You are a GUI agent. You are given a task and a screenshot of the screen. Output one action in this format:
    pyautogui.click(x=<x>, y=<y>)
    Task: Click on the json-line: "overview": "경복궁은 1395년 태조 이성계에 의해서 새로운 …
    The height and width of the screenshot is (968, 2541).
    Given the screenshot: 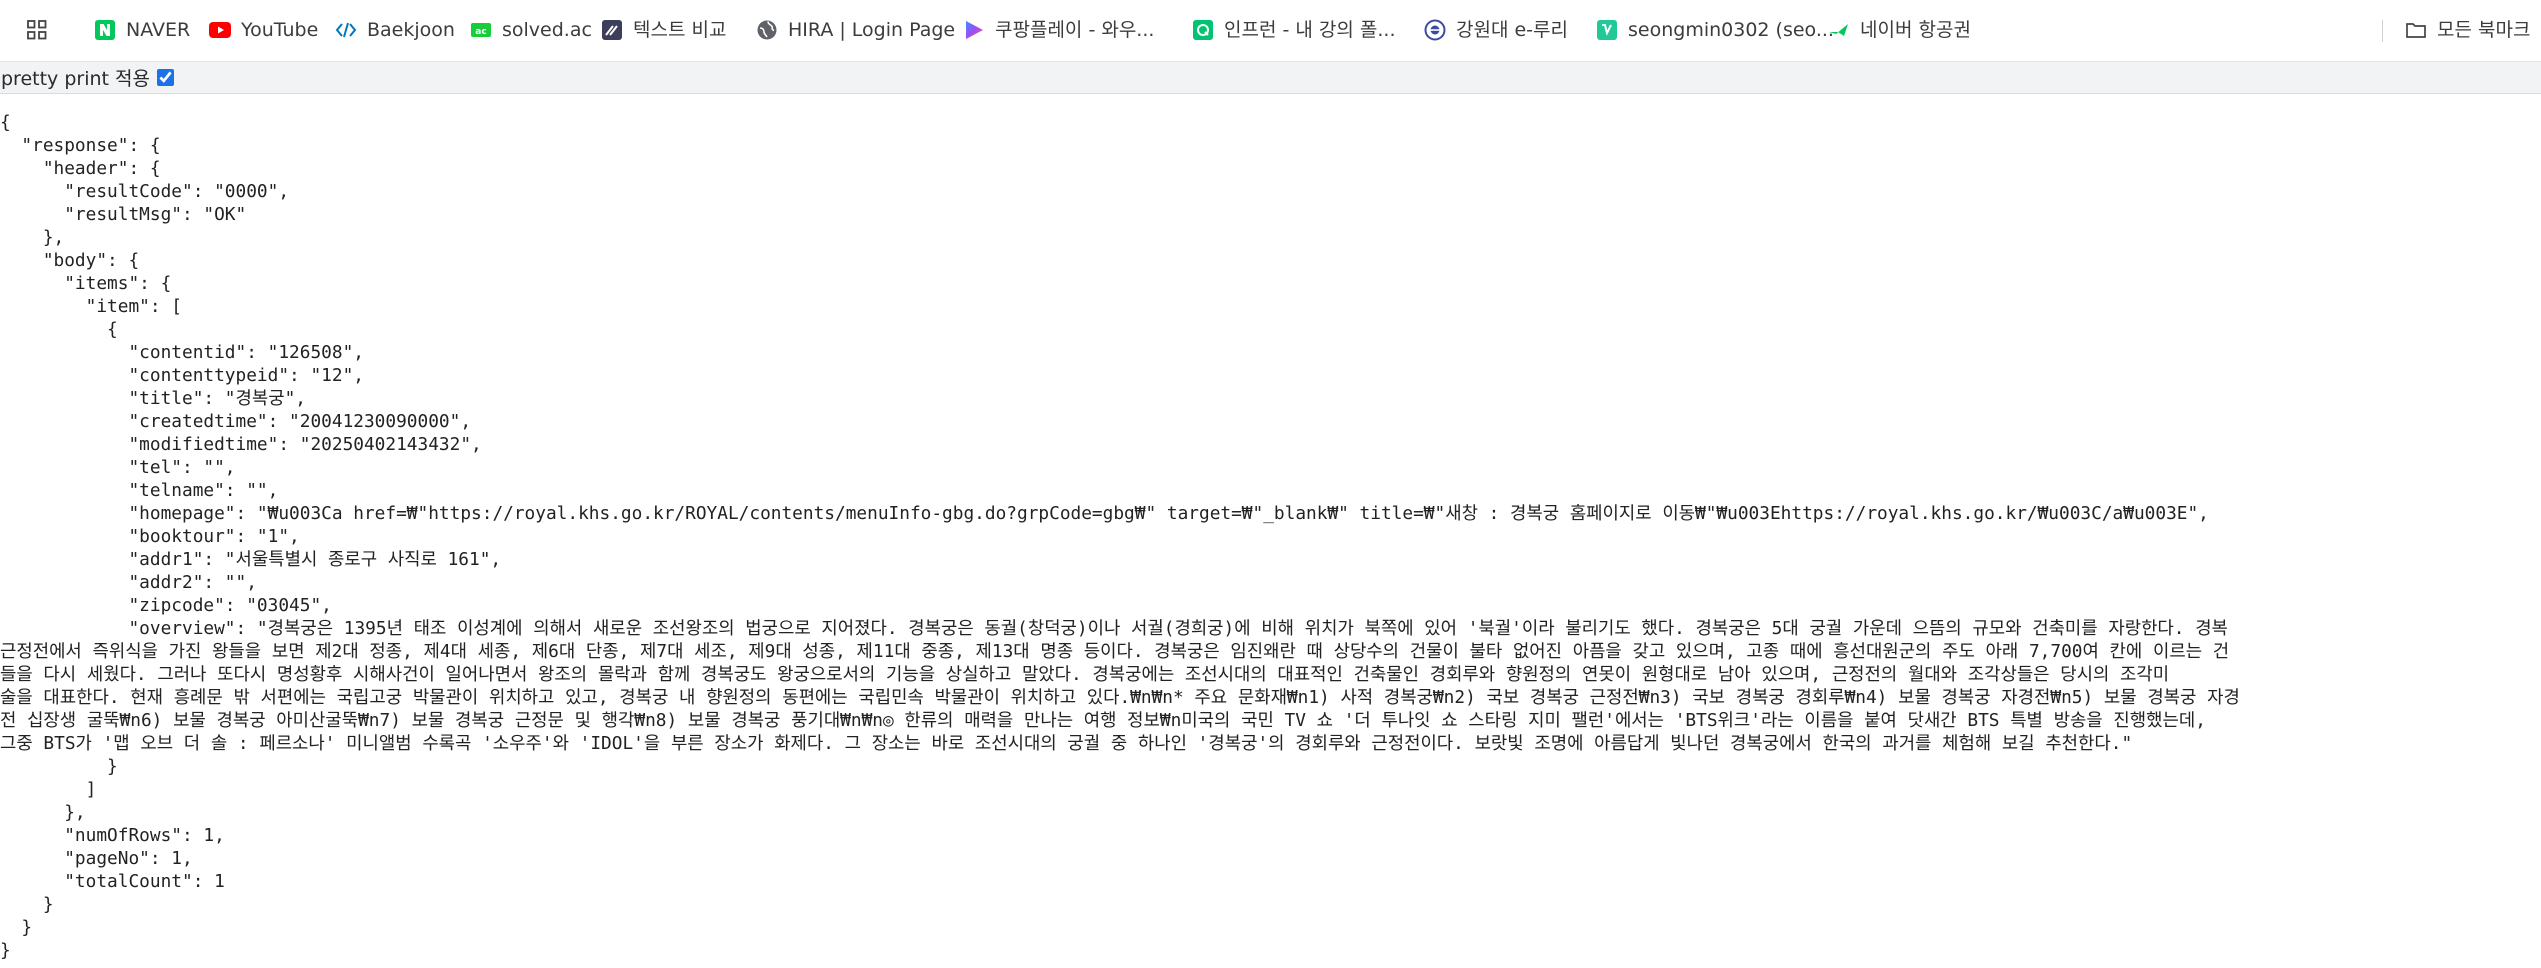 What is the action you would take?
    pyautogui.click(x=1114, y=628)
    